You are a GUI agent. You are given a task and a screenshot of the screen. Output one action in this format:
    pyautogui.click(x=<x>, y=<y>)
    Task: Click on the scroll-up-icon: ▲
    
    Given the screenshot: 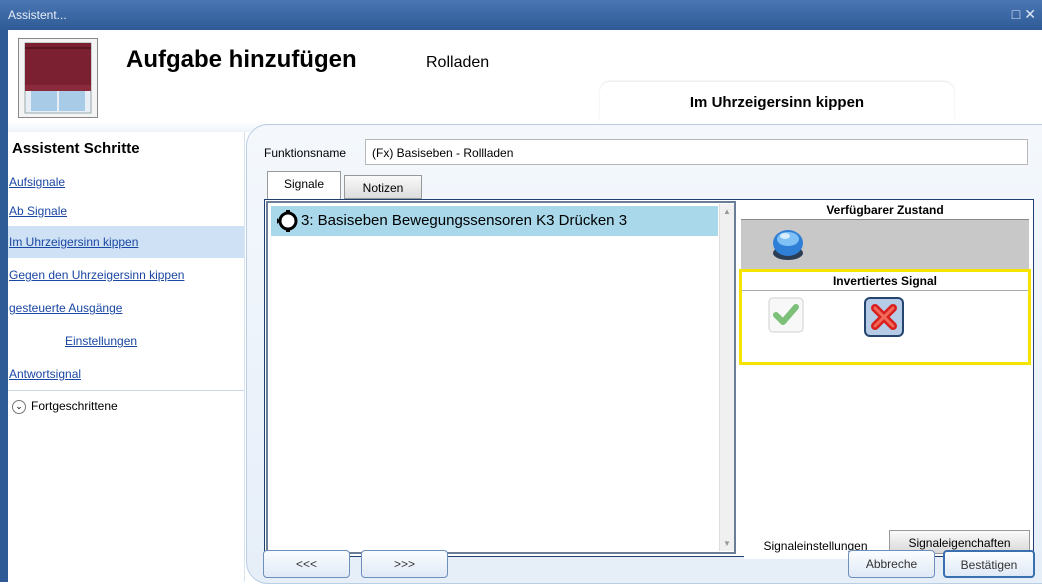 What is the action you would take?
    pyautogui.click(x=727, y=211)
    